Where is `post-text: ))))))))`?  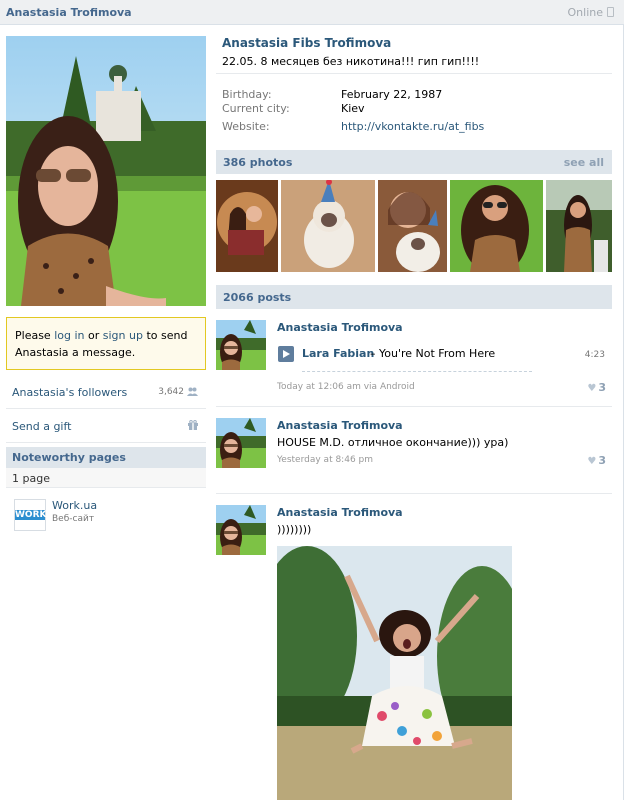 post-text: )))))))) is located at coordinates (294, 529).